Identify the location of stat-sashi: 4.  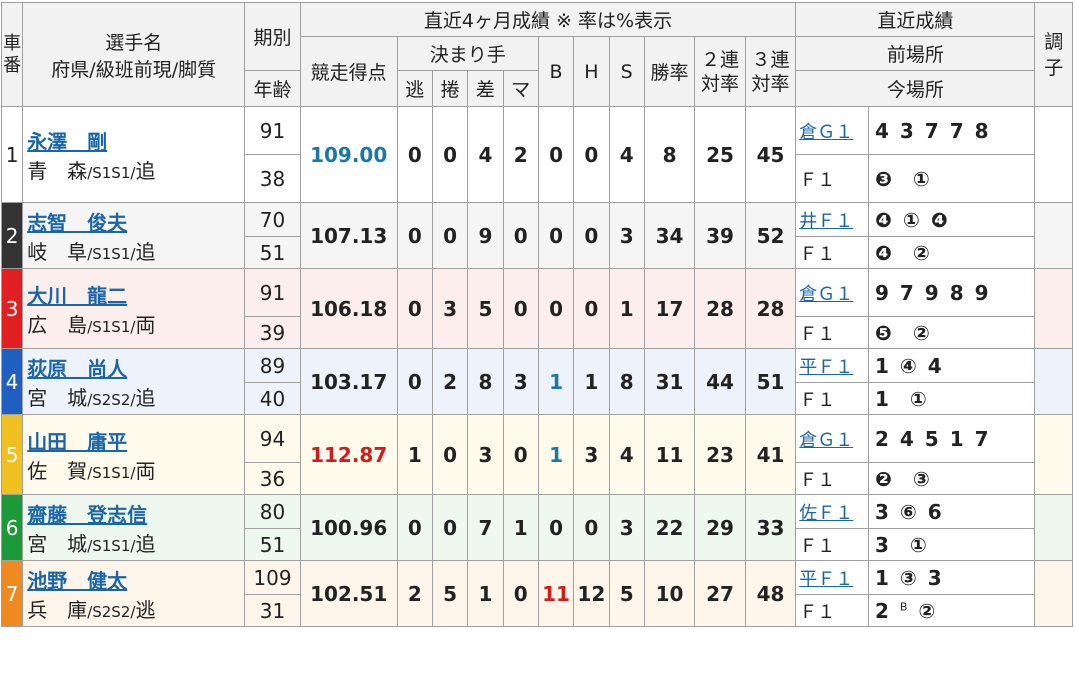
(485, 154).